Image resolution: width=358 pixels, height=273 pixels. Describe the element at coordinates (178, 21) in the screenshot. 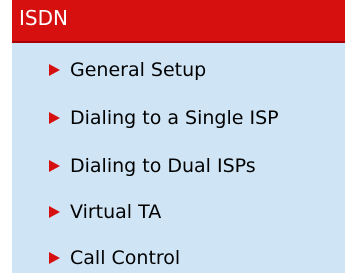

I see `menu-header: ISDN` at that location.